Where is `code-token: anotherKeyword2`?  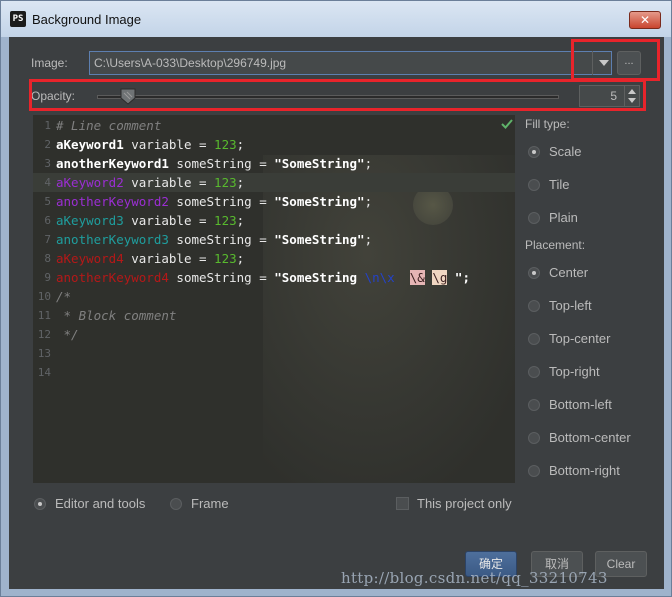
code-token: anotherKeyword2 is located at coordinates (112, 201).